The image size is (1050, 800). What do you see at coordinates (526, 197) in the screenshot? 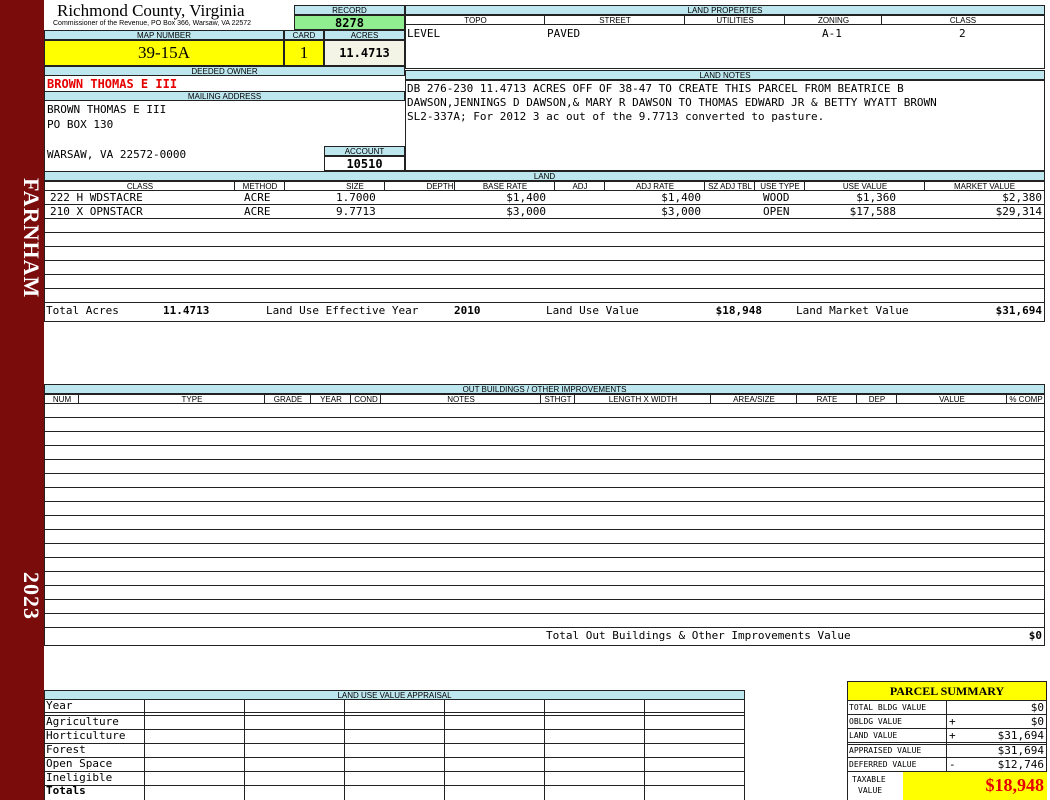
I see `land-row-1-base-rate: $1,400` at bounding box center [526, 197].